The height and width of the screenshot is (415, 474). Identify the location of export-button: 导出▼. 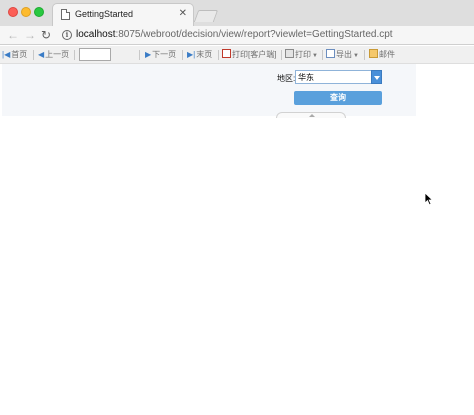
(342, 55).